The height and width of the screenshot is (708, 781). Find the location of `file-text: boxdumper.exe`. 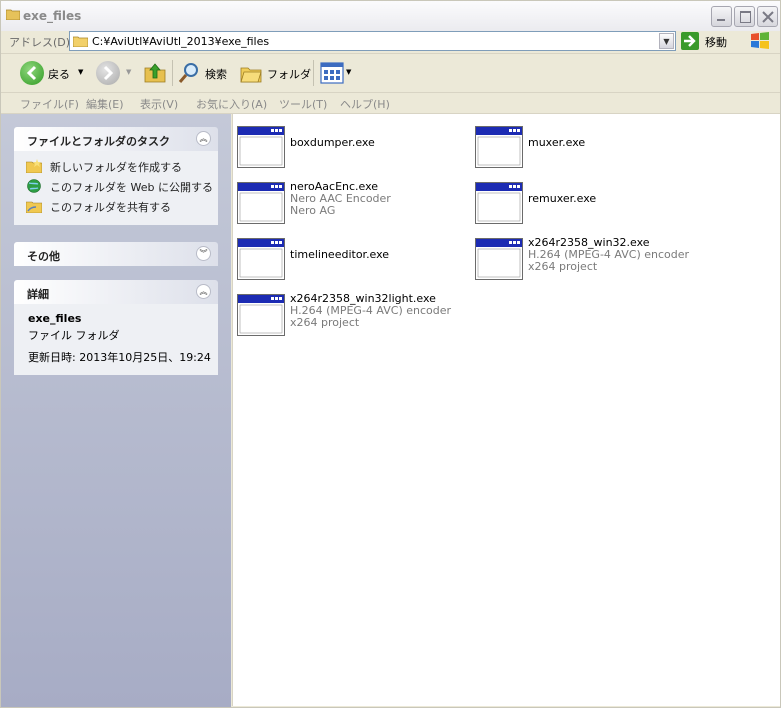

file-text: boxdumper.exe is located at coordinates (332, 143).